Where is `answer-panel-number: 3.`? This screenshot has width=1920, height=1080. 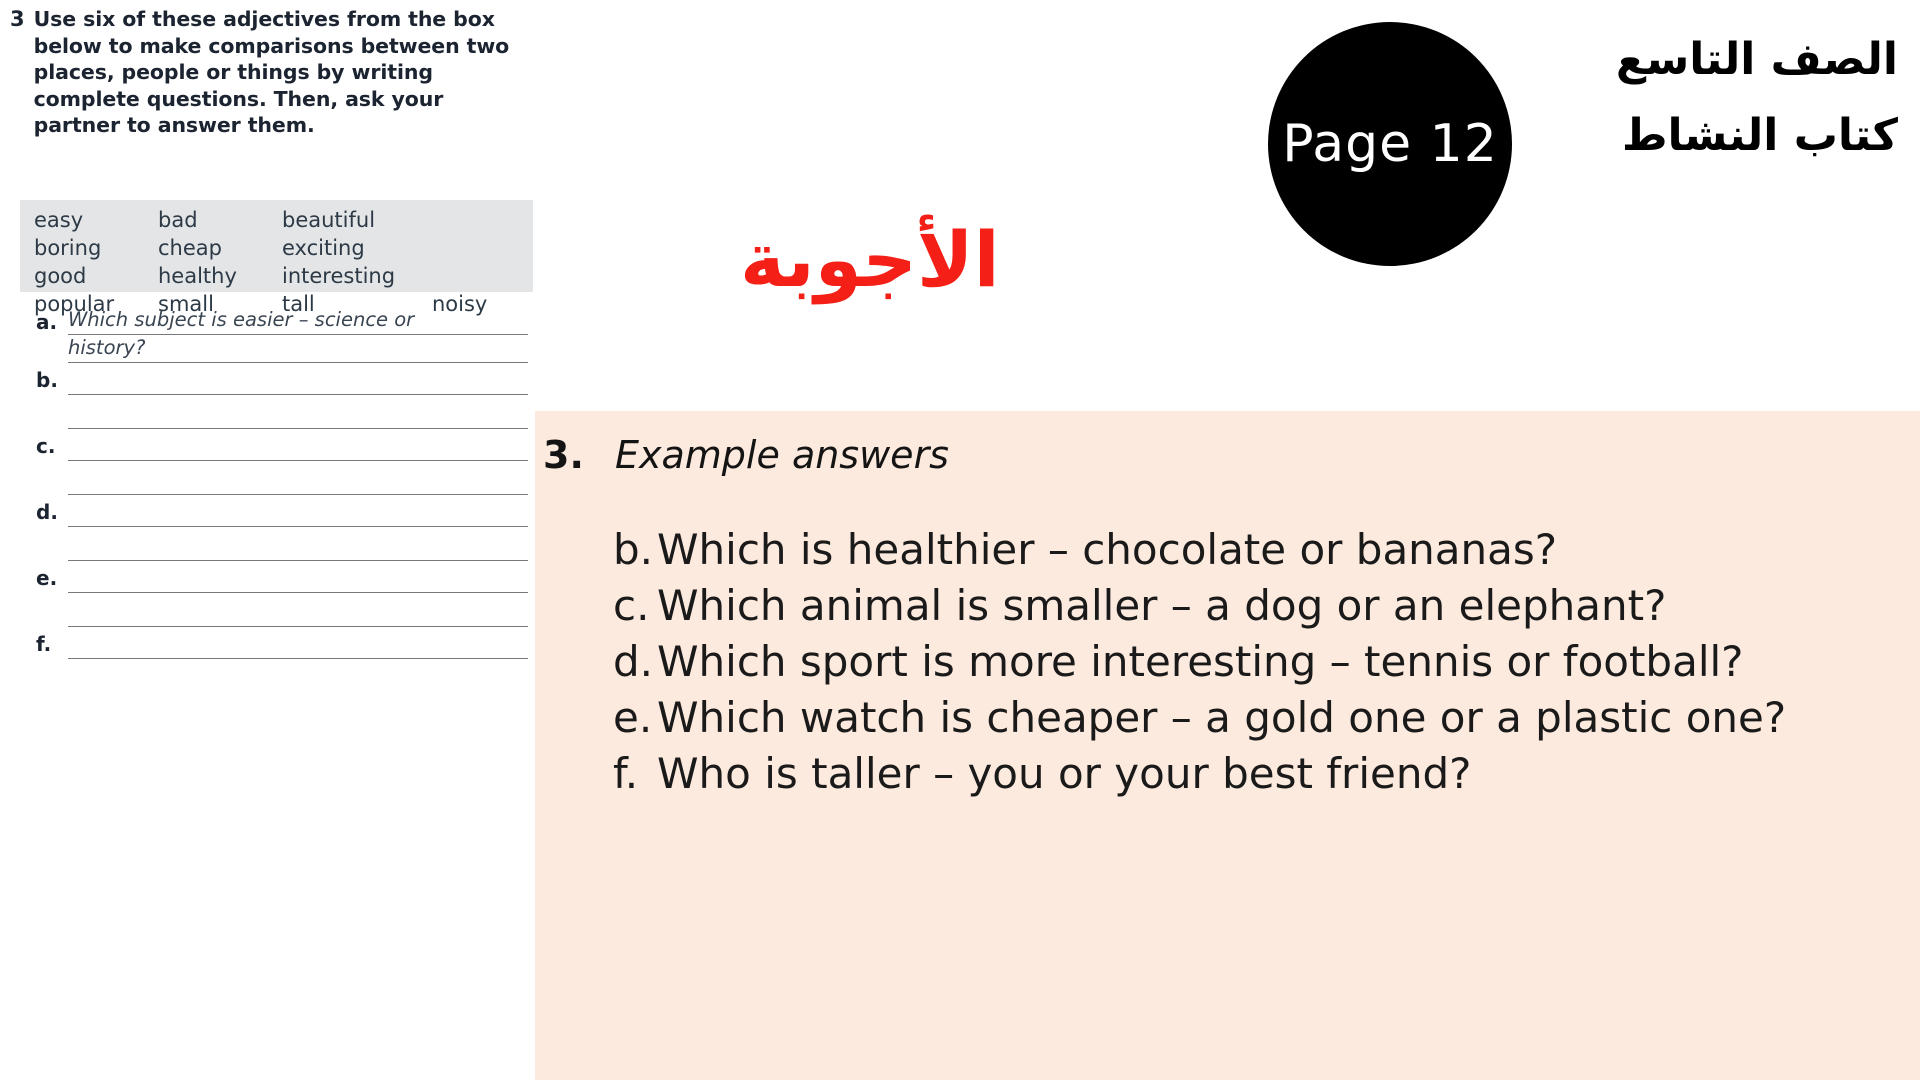 answer-panel-number: 3. is located at coordinates (563, 455).